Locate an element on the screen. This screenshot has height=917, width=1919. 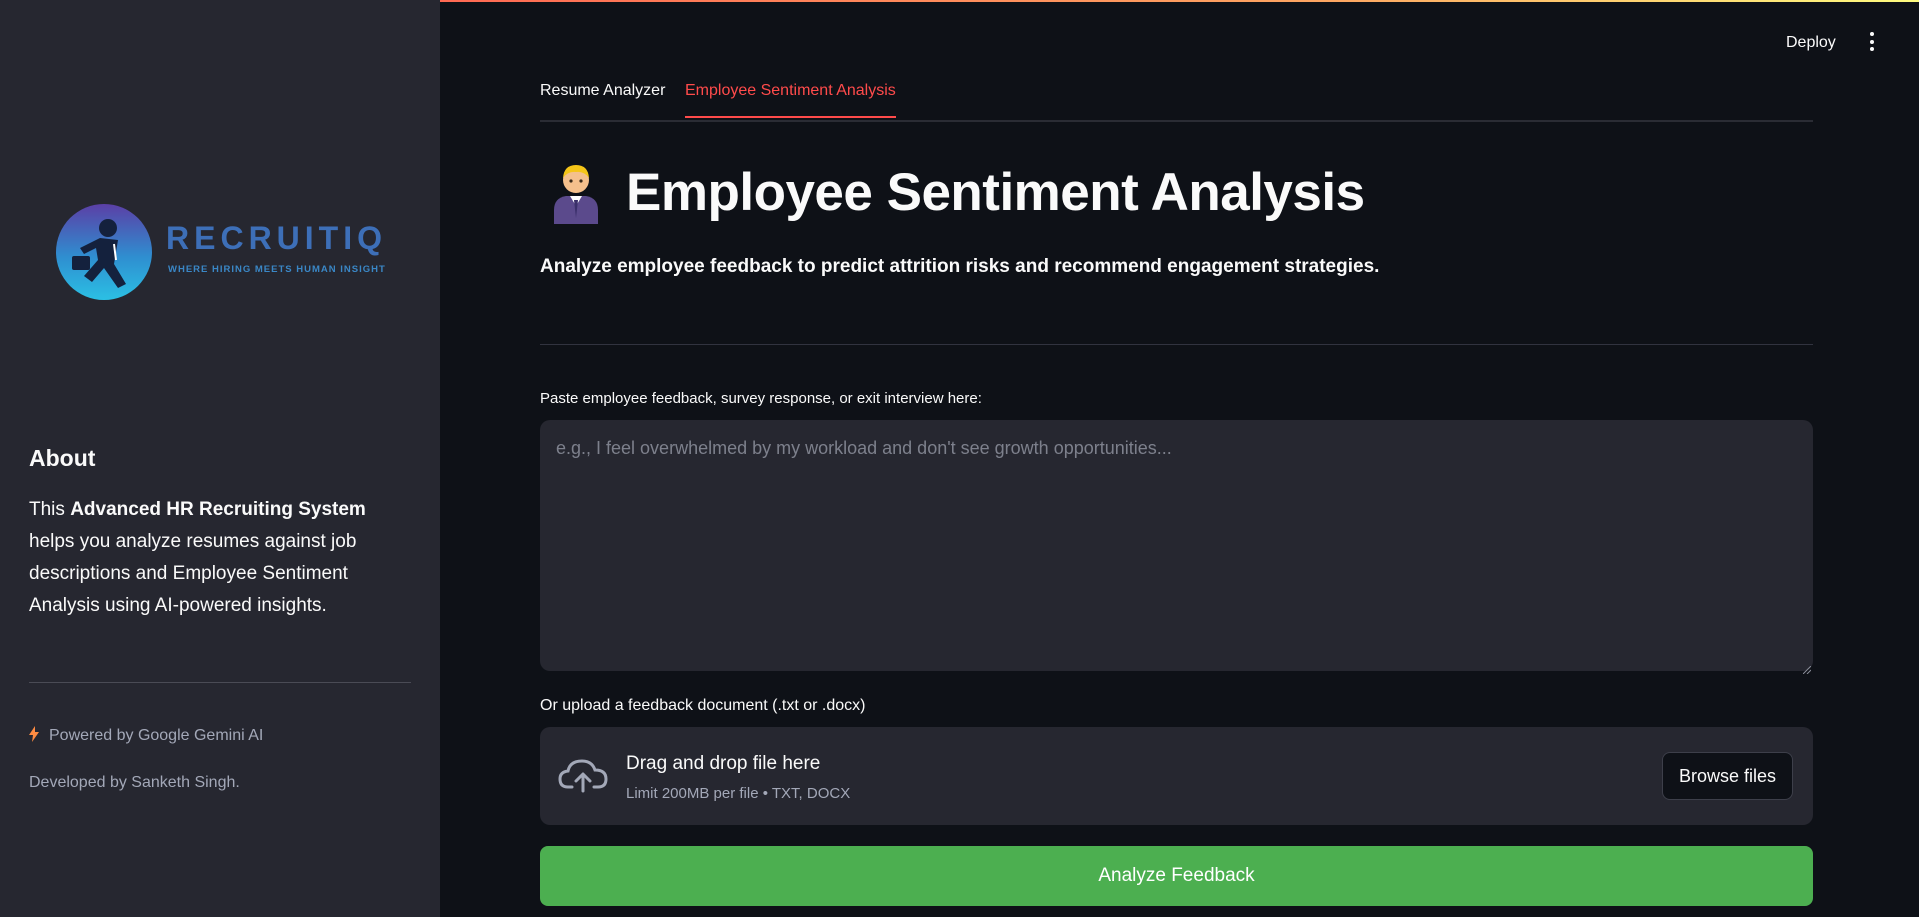
page-title: Employee Sentiment Analysis is located at coordinates (995, 192).